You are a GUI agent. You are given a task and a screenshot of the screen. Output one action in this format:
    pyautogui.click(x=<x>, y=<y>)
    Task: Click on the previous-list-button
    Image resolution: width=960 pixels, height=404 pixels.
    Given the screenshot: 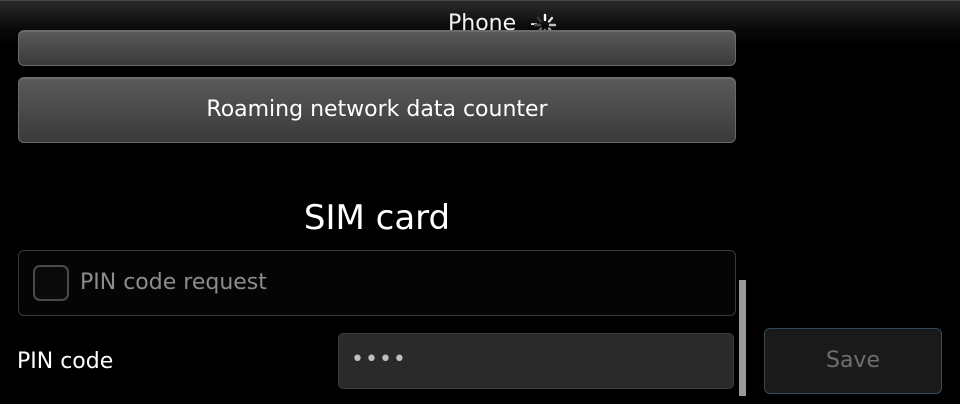 What is the action you would take?
    pyautogui.click(x=377, y=48)
    